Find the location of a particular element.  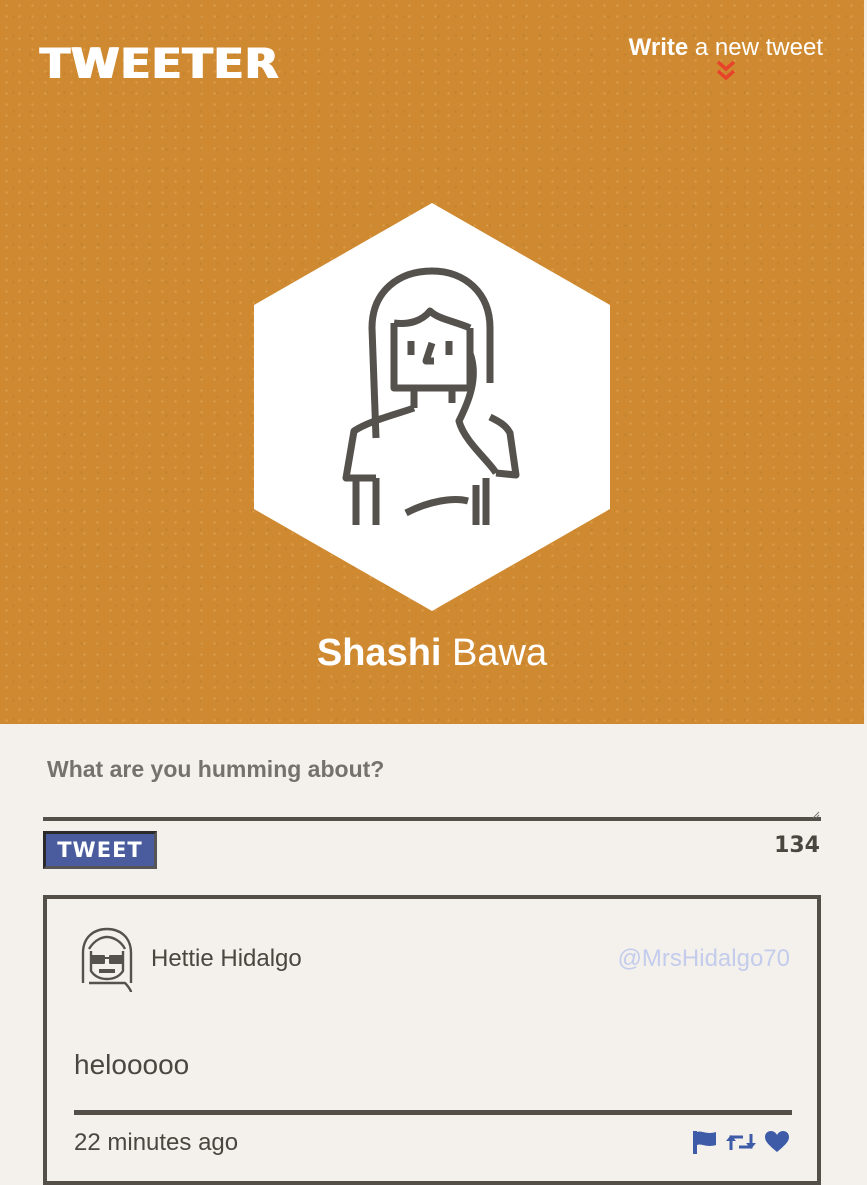

double-chevron-down-icon is located at coordinates (726, 71).